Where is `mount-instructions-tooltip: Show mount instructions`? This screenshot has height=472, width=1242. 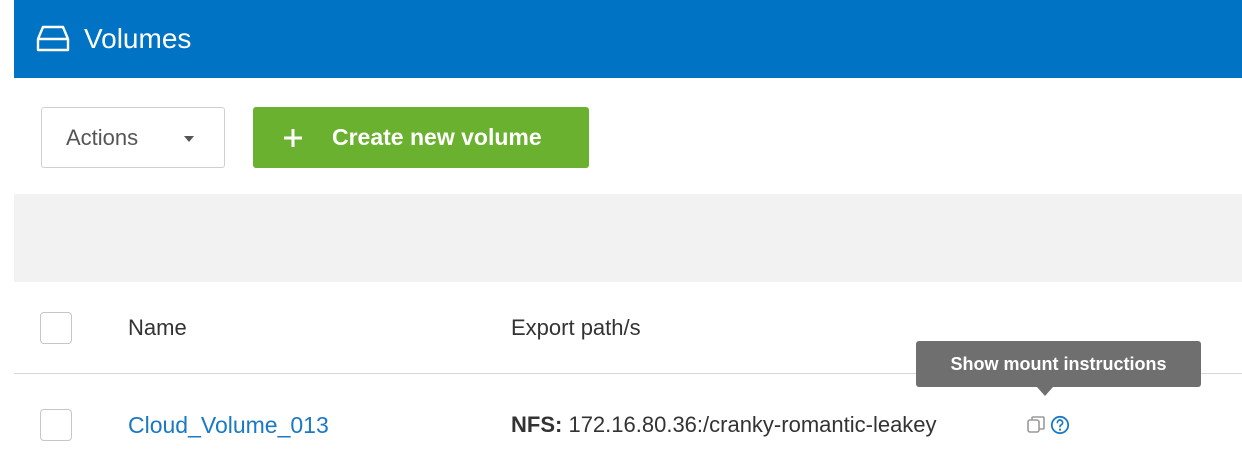
mount-instructions-tooltip: Show mount instructions is located at coordinates (1058, 364).